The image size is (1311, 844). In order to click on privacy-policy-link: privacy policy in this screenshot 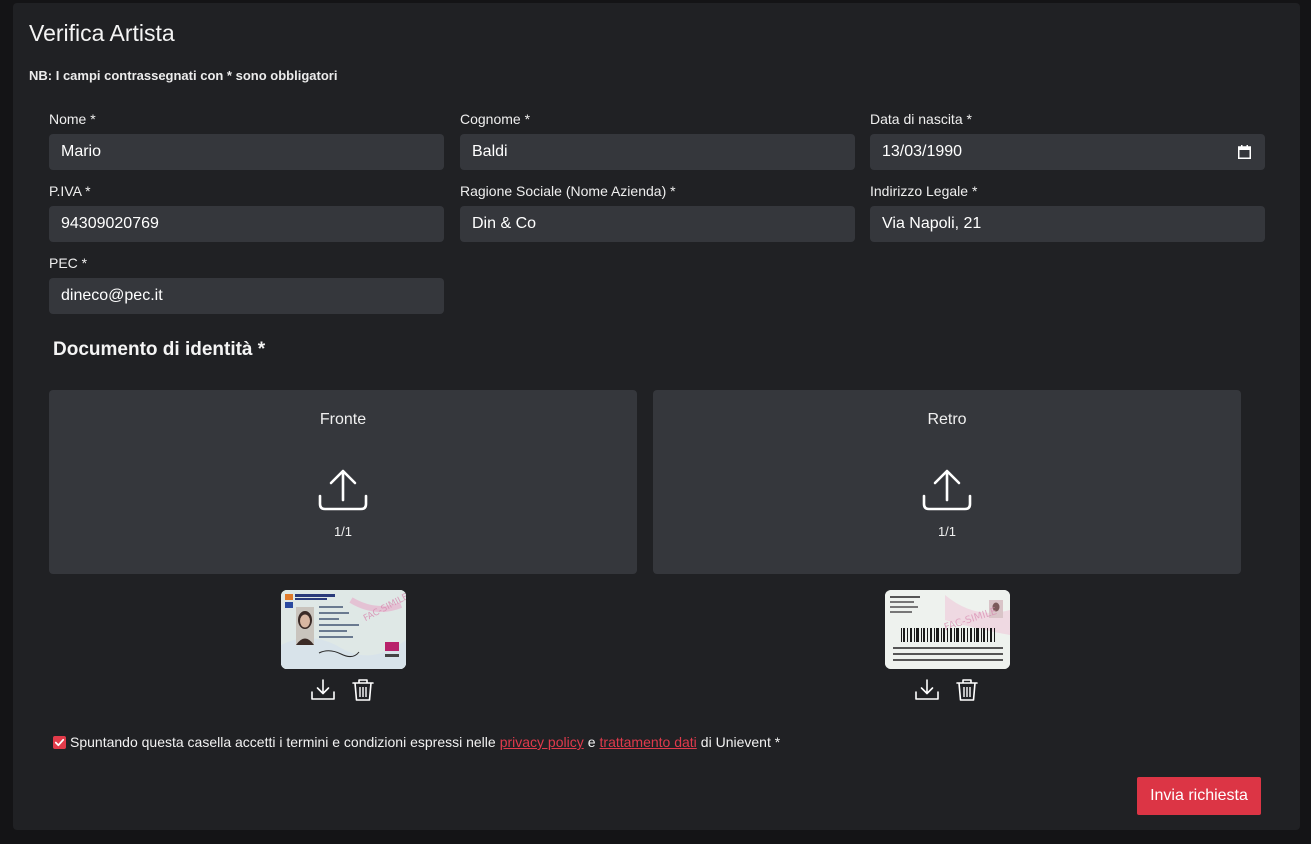, I will do `click(542, 742)`.